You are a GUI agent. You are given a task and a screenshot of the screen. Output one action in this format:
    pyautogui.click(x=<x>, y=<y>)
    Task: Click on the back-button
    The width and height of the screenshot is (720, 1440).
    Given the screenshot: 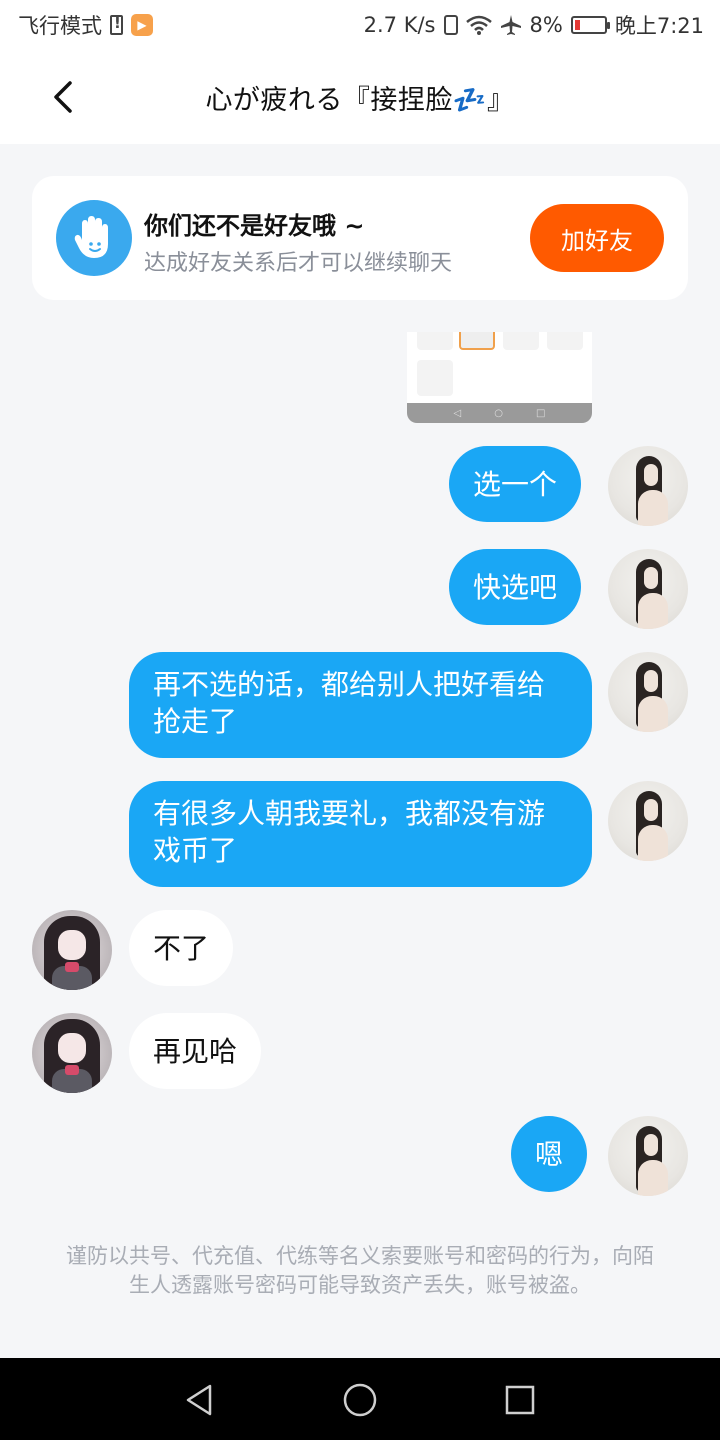 What is the action you would take?
    pyautogui.click(x=63, y=97)
    